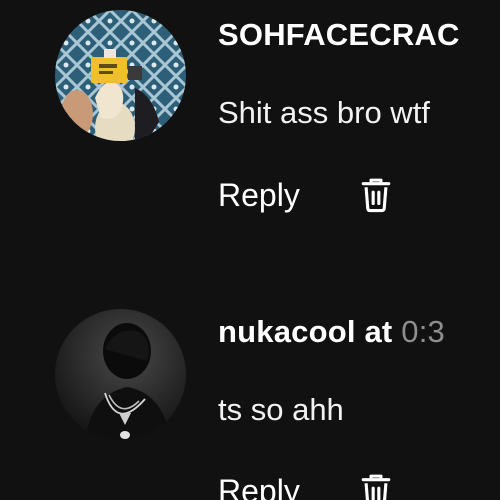  I want to click on comment-text: ts so ahh, so click(281, 409).